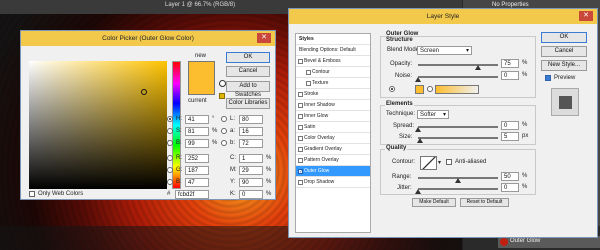 This screenshot has height=250, width=600. What do you see at coordinates (564, 37) in the screenshot?
I see `layer-style-ok-button: OK` at bounding box center [564, 37].